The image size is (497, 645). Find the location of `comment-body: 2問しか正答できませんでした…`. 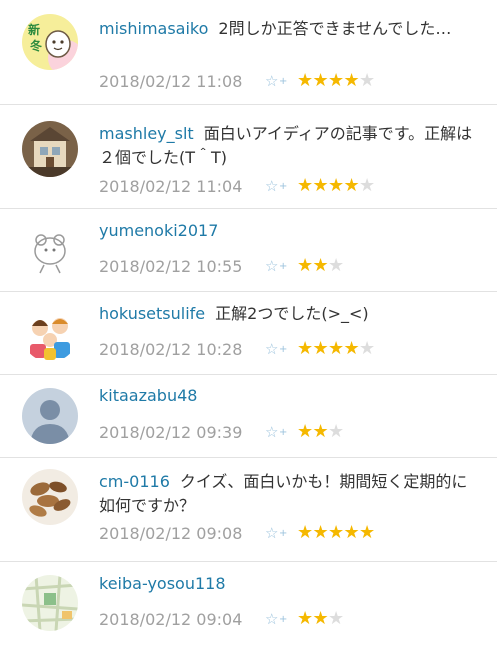

comment-body: 2問しか正答できませんでした… is located at coordinates (335, 28).